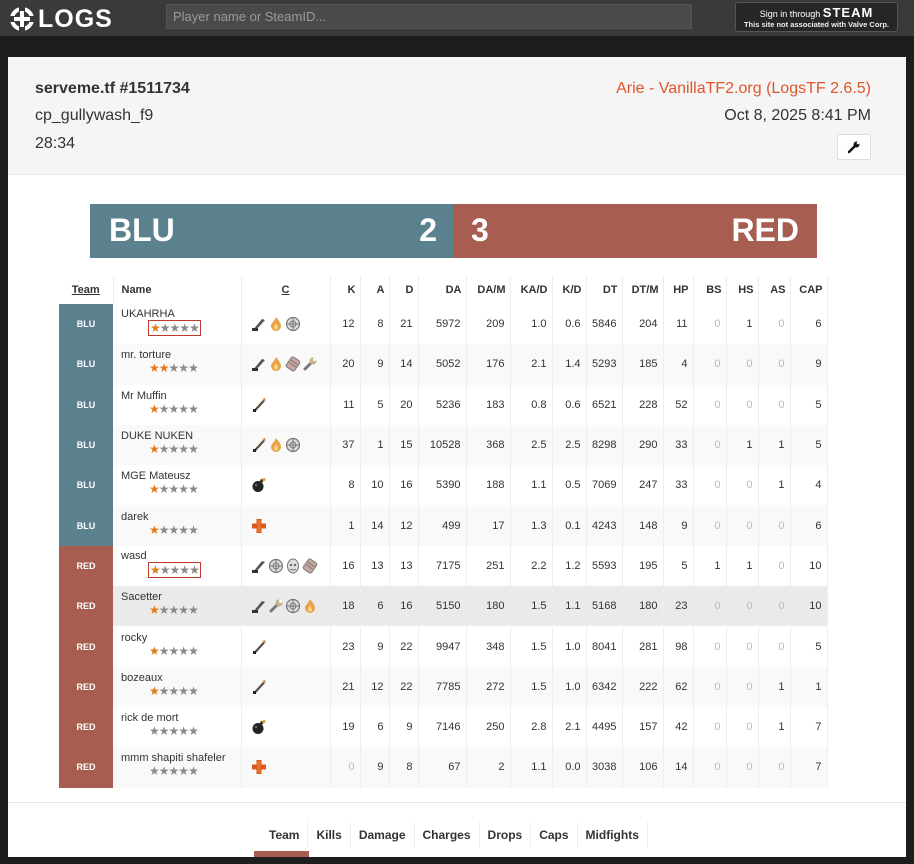  I want to click on team-summary-col-charges: Charges, so click(447, 835).